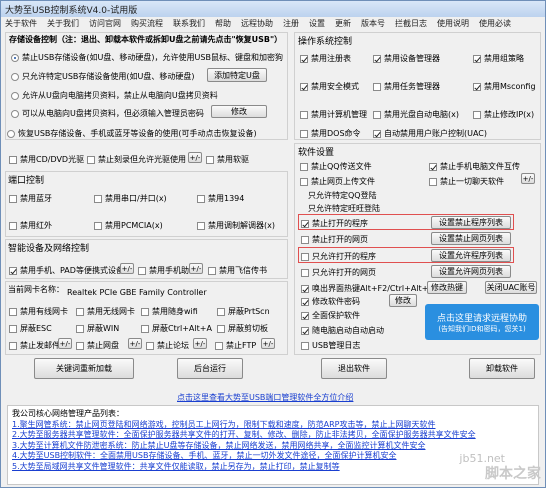 The image size is (546, 488). What do you see at coordinates (528, 178) in the screenshot?
I see `chat-plus-minus-button: +/-` at bounding box center [528, 178].